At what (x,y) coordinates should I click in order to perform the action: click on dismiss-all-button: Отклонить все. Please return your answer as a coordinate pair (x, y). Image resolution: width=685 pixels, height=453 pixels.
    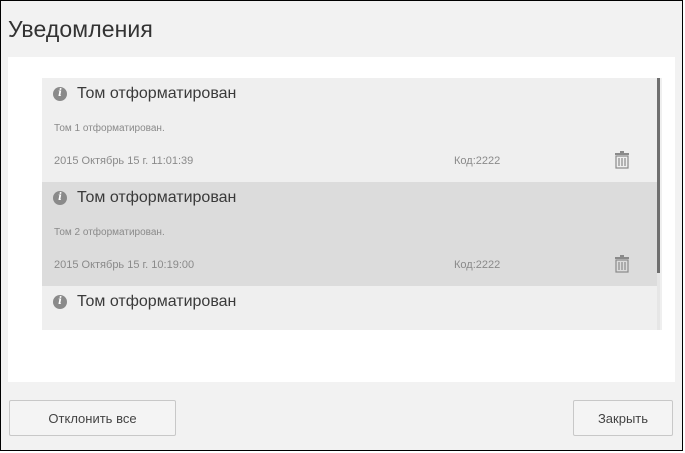
    Looking at the image, I should click on (92, 418).